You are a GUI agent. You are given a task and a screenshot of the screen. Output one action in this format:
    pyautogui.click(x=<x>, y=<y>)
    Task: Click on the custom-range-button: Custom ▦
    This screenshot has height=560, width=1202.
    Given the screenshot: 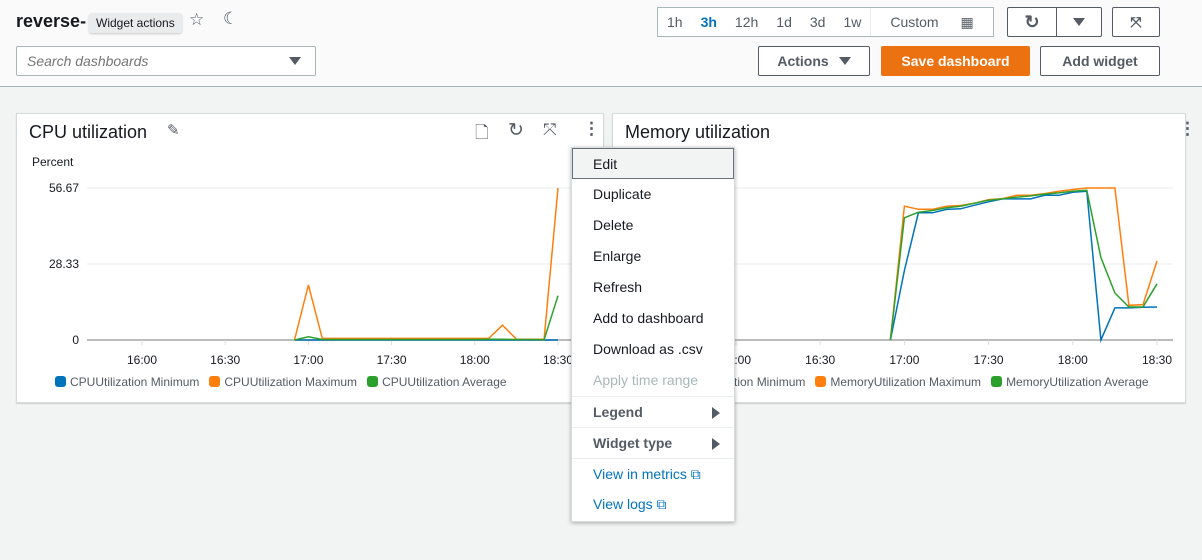 What is the action you would take?
    pyautogui.click(x=931, y=22)
    